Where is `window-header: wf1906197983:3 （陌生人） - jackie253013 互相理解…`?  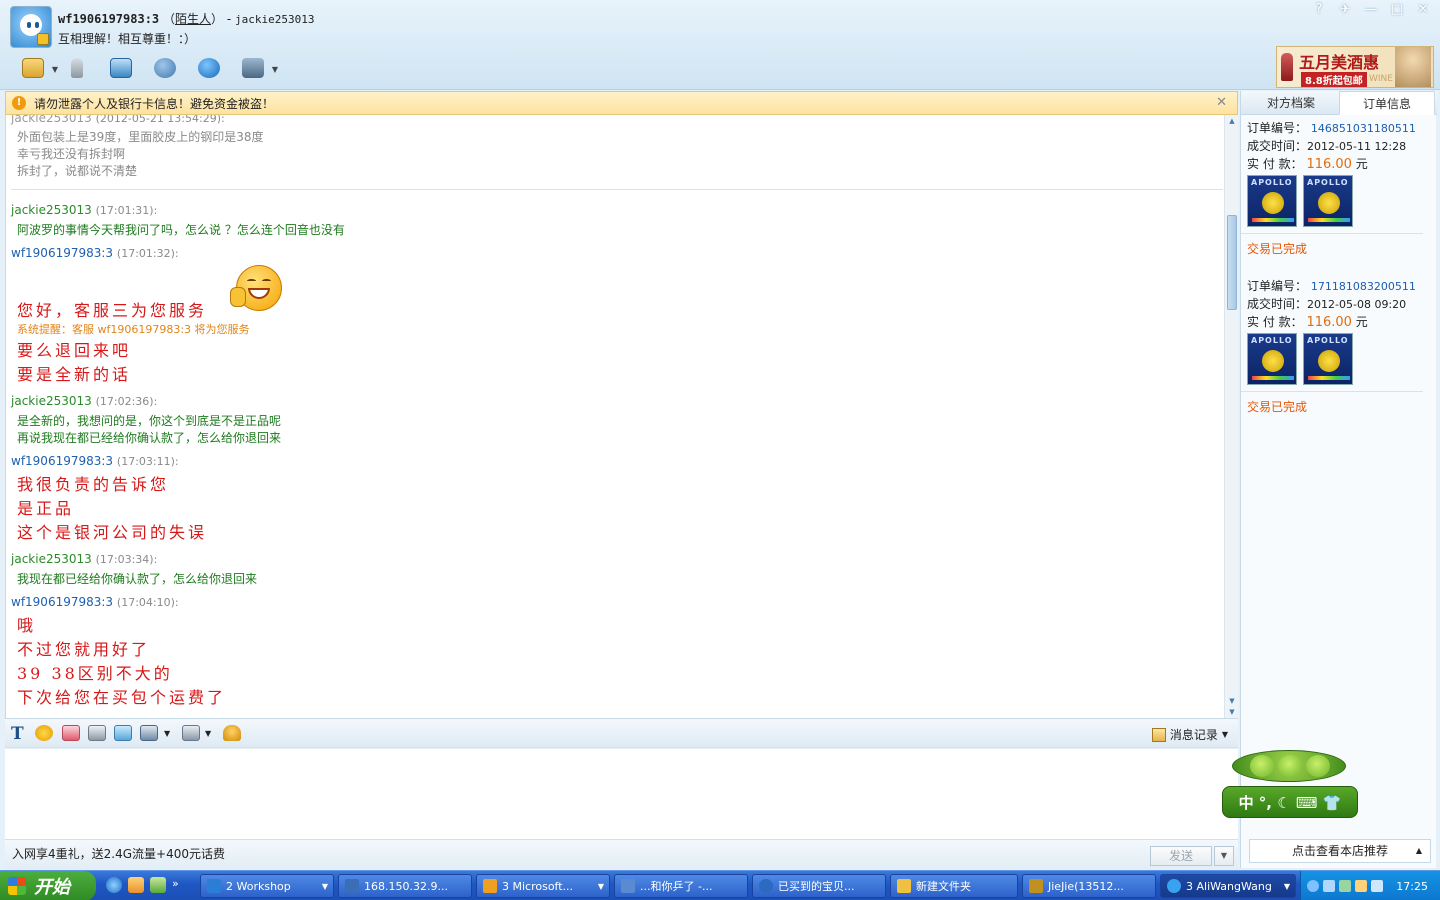
window-header: wf1906197983:3 （陌生人） - jackie253013 互相理解… is located at coordinates (720, 45).